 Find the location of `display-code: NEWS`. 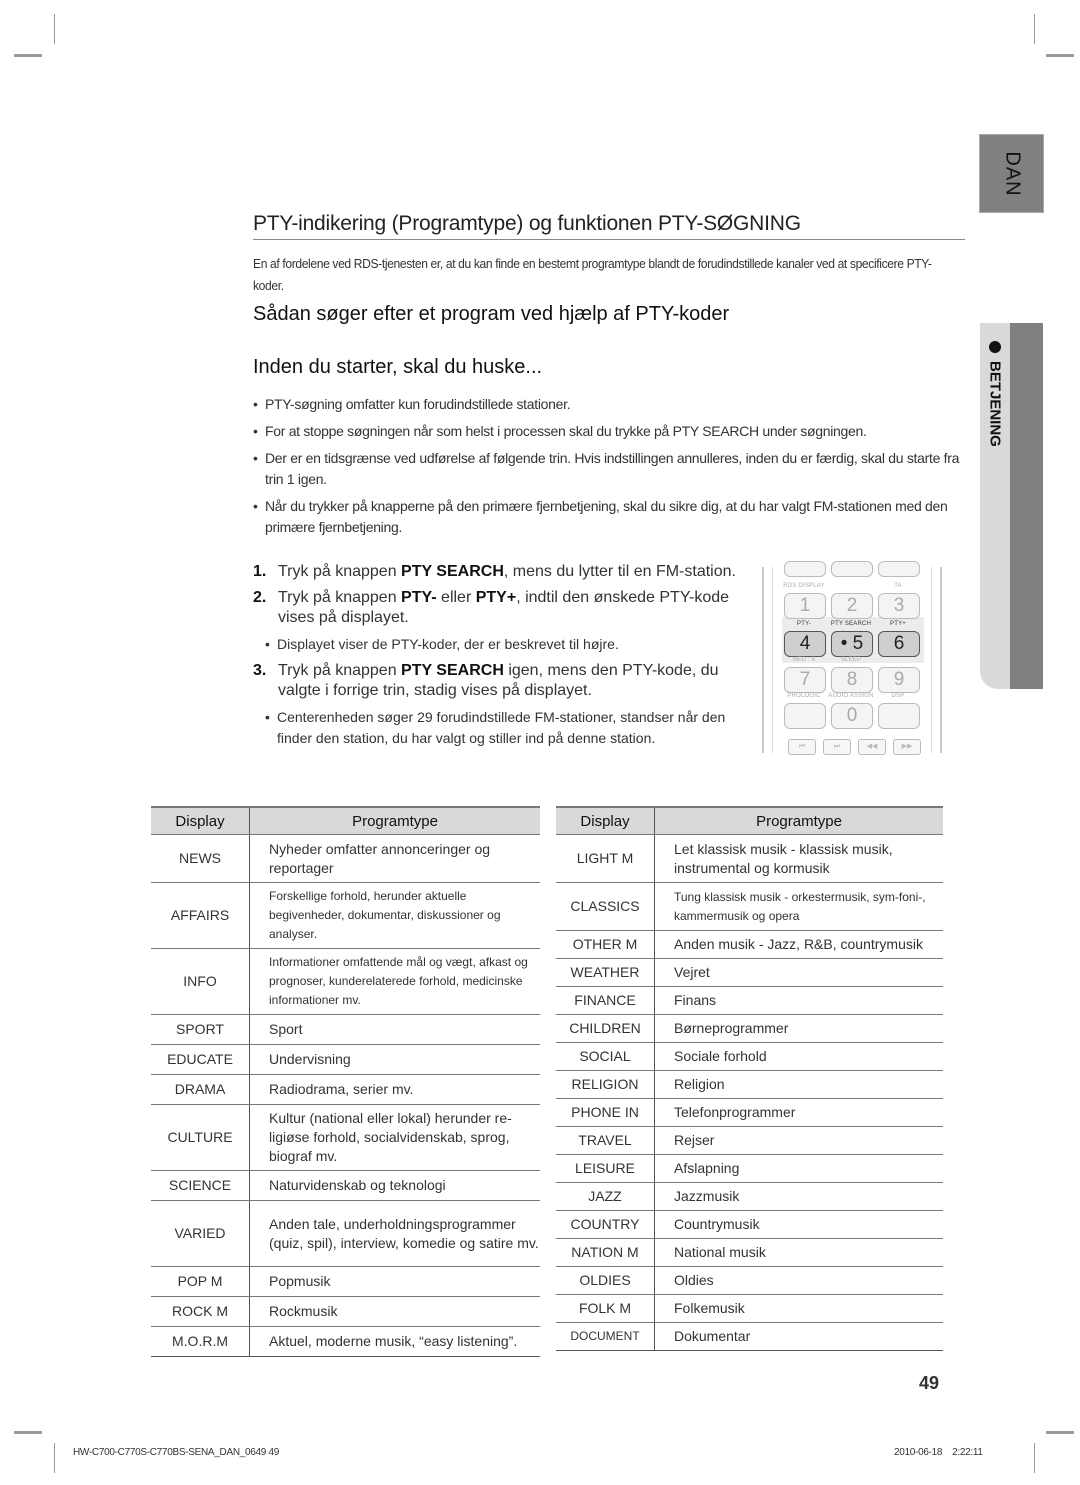

display-code: NEWS is located at coordinates (200, 858).